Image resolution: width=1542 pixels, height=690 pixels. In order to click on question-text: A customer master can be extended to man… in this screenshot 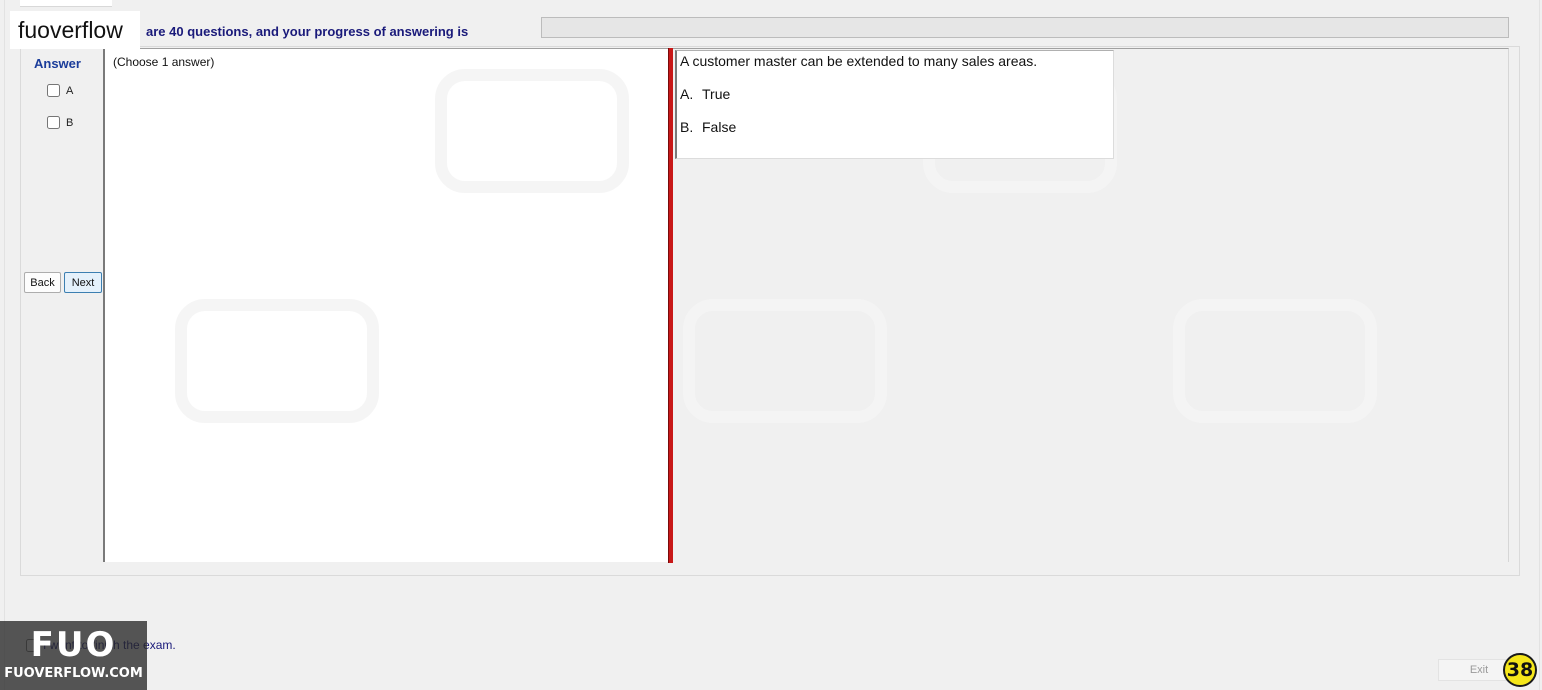, I will do `click(859, 61)`.